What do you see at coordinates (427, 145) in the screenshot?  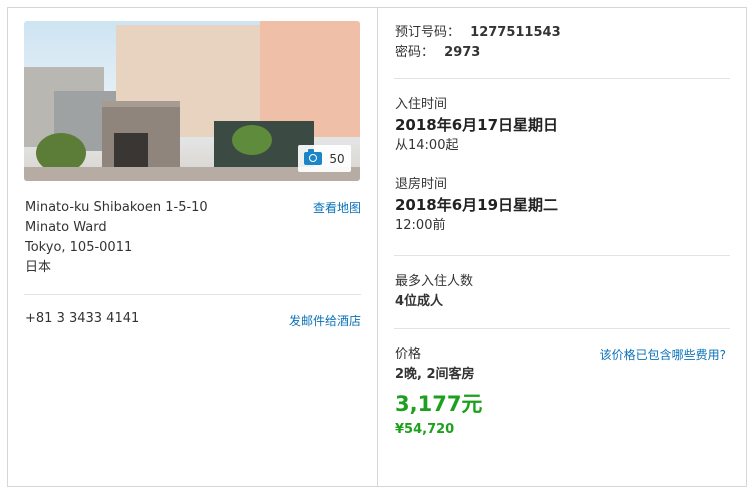 I see `checkin-time: 从14:00起` at bounding box center [427, 145].